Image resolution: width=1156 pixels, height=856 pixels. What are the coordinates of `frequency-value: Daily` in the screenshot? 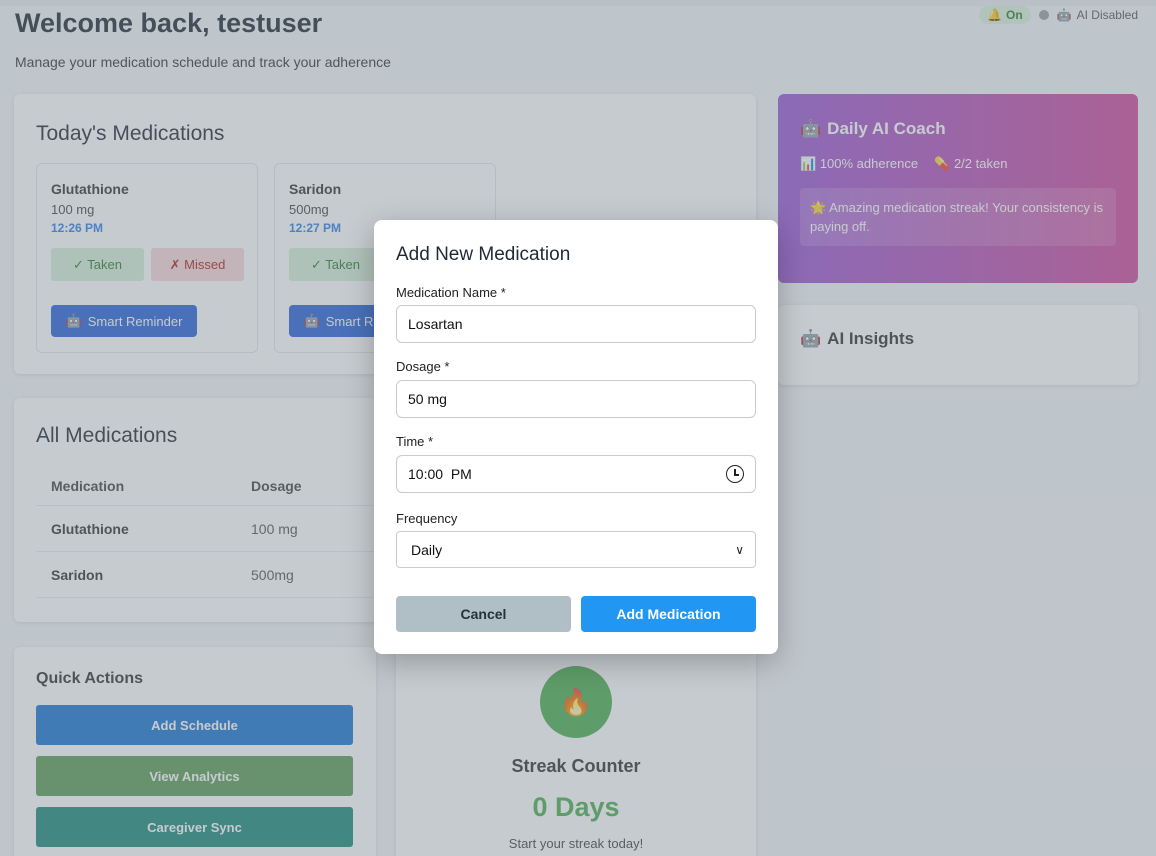 It's located at (427, 549).